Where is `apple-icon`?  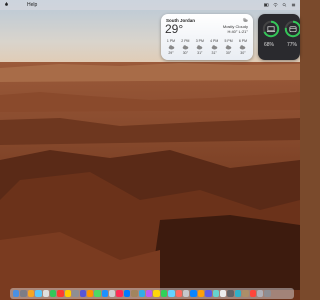
apple-icon is located at coordinates (6, 4).